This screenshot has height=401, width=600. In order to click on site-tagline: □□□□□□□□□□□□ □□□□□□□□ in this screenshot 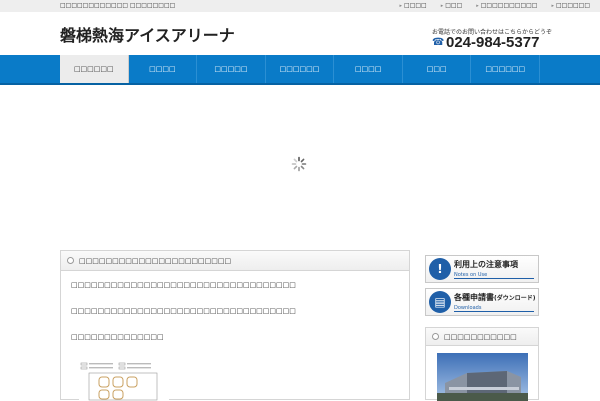, I will do `click(118, 5)`.